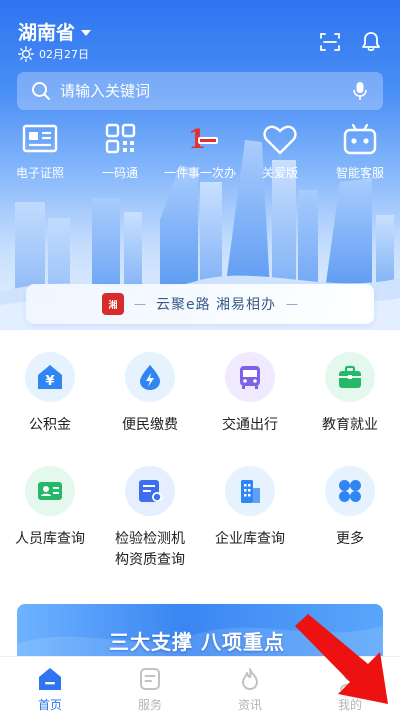 The image size is (400, 725). I want to click on water-drop-icon, so click(150, 377).